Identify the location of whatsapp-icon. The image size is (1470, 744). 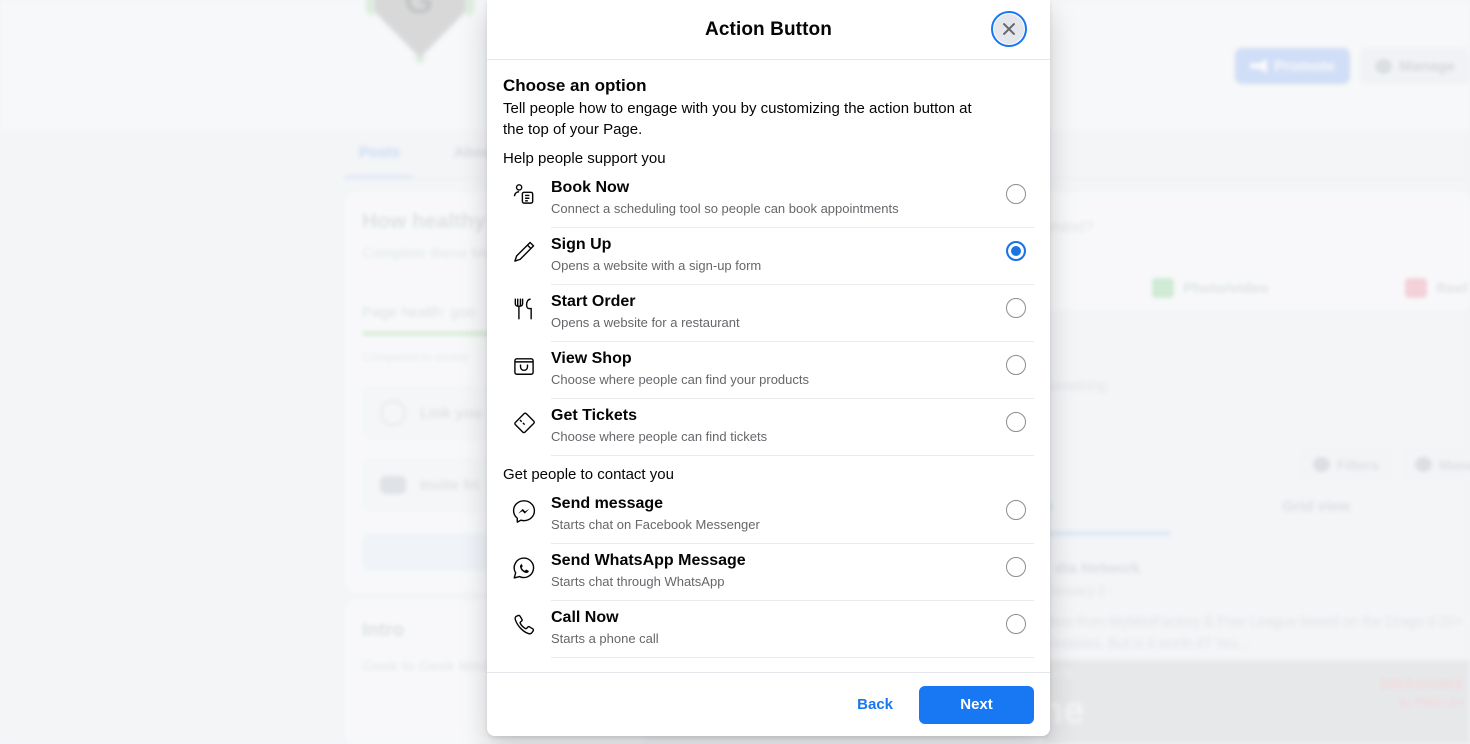
(524, 566).